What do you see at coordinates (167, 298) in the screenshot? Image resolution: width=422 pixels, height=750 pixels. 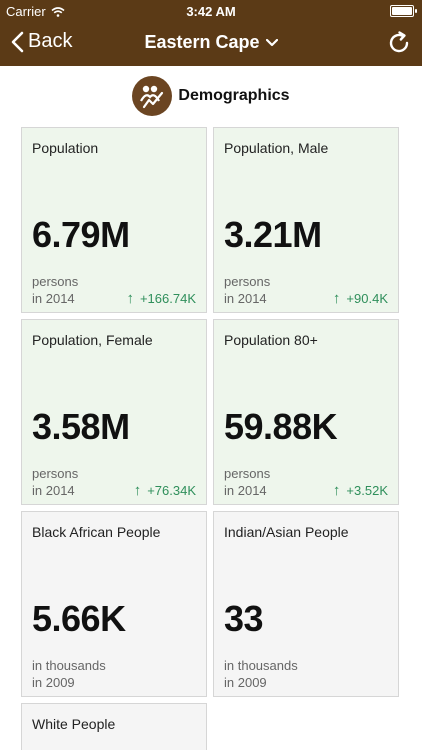 I see `change-value: +166.74K` at bounding box center [167, 298].